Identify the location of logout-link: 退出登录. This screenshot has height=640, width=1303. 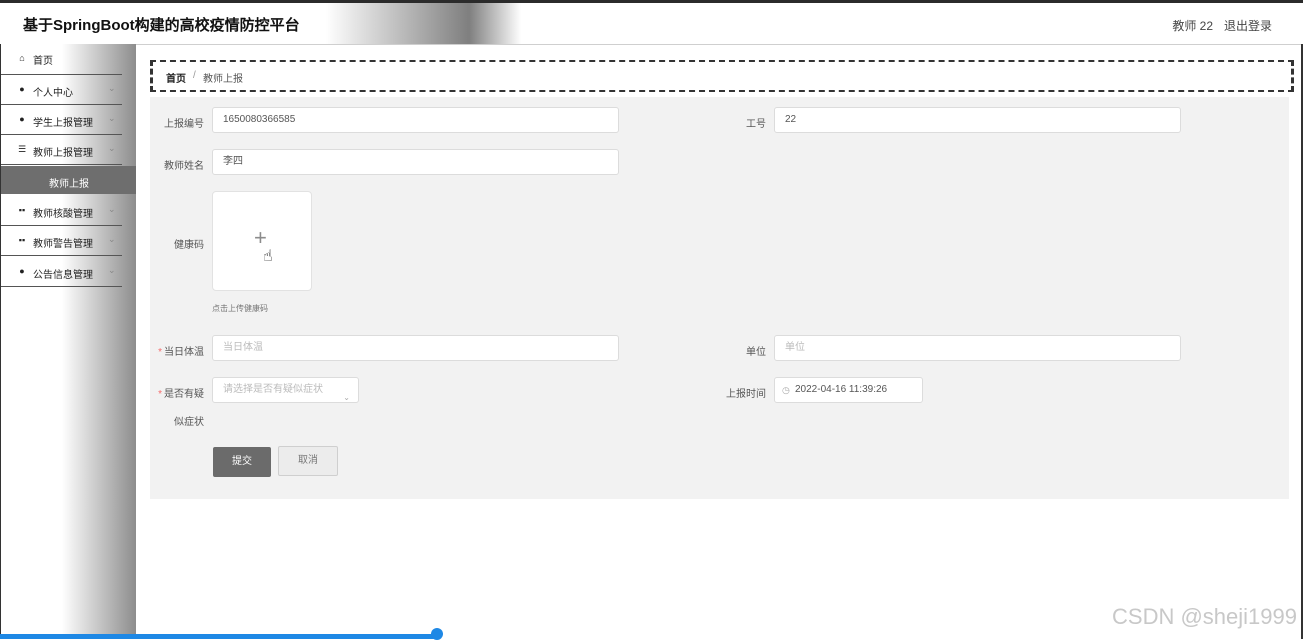
(1248, 25).